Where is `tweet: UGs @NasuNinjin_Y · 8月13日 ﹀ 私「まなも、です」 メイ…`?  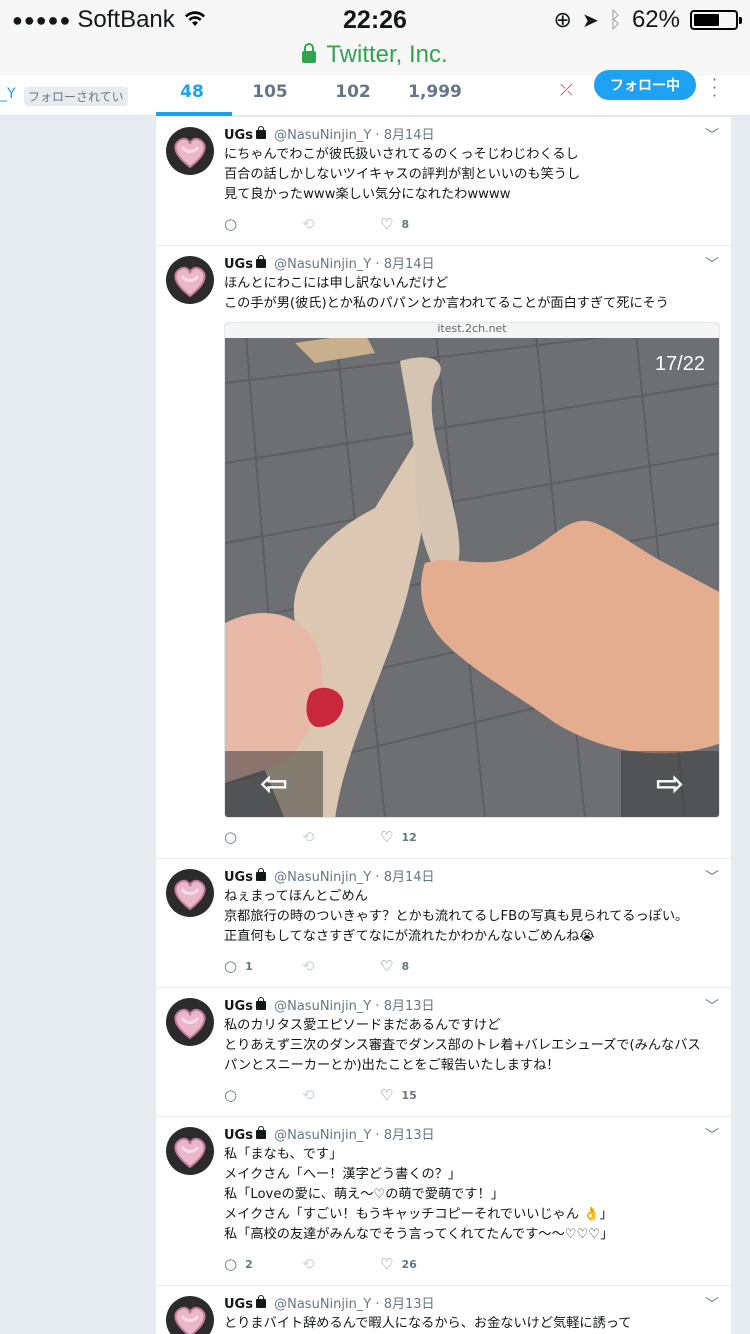 tweet: UGs @NasuNinjin_Y · 8月13日 ﹀ 私「まなも、です」 メイ… is located at coordinates (443, 1201).